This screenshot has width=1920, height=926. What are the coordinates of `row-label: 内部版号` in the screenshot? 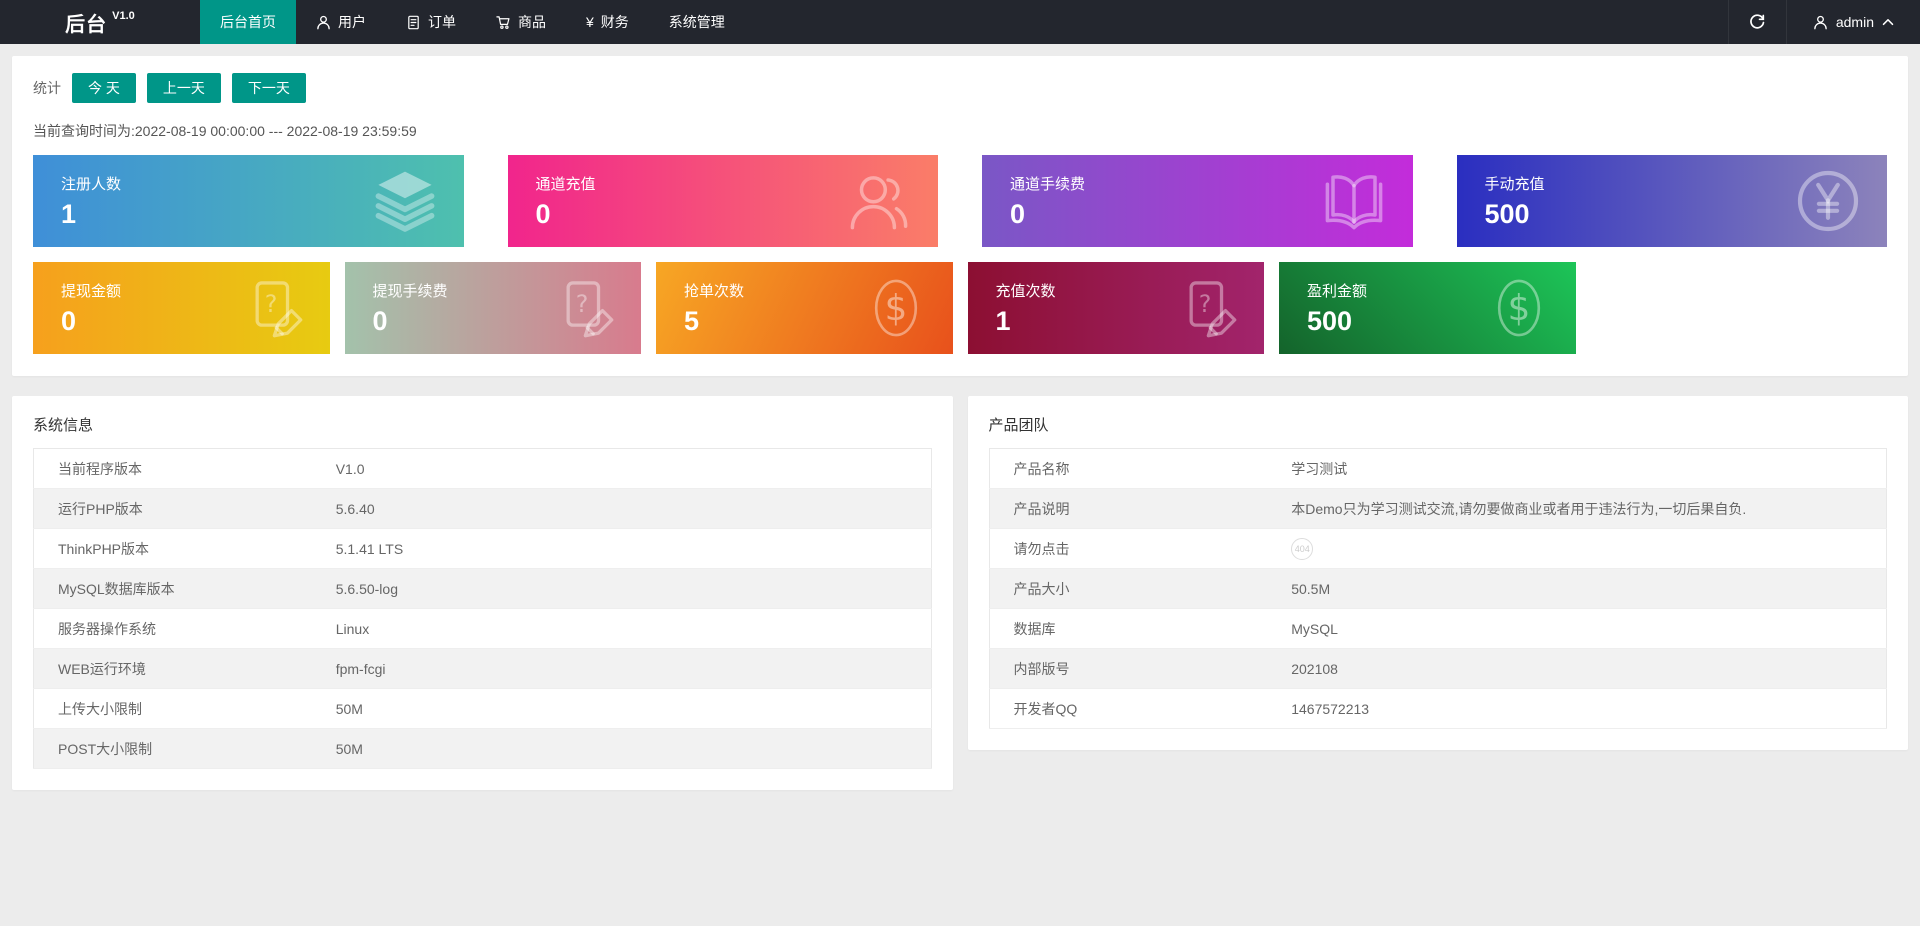 It's located at (1128, 668).